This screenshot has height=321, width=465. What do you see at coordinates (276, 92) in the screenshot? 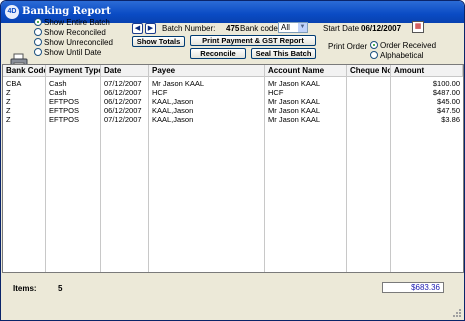
I see `cell-account-name: HCF` at bounding box center [276, 92].